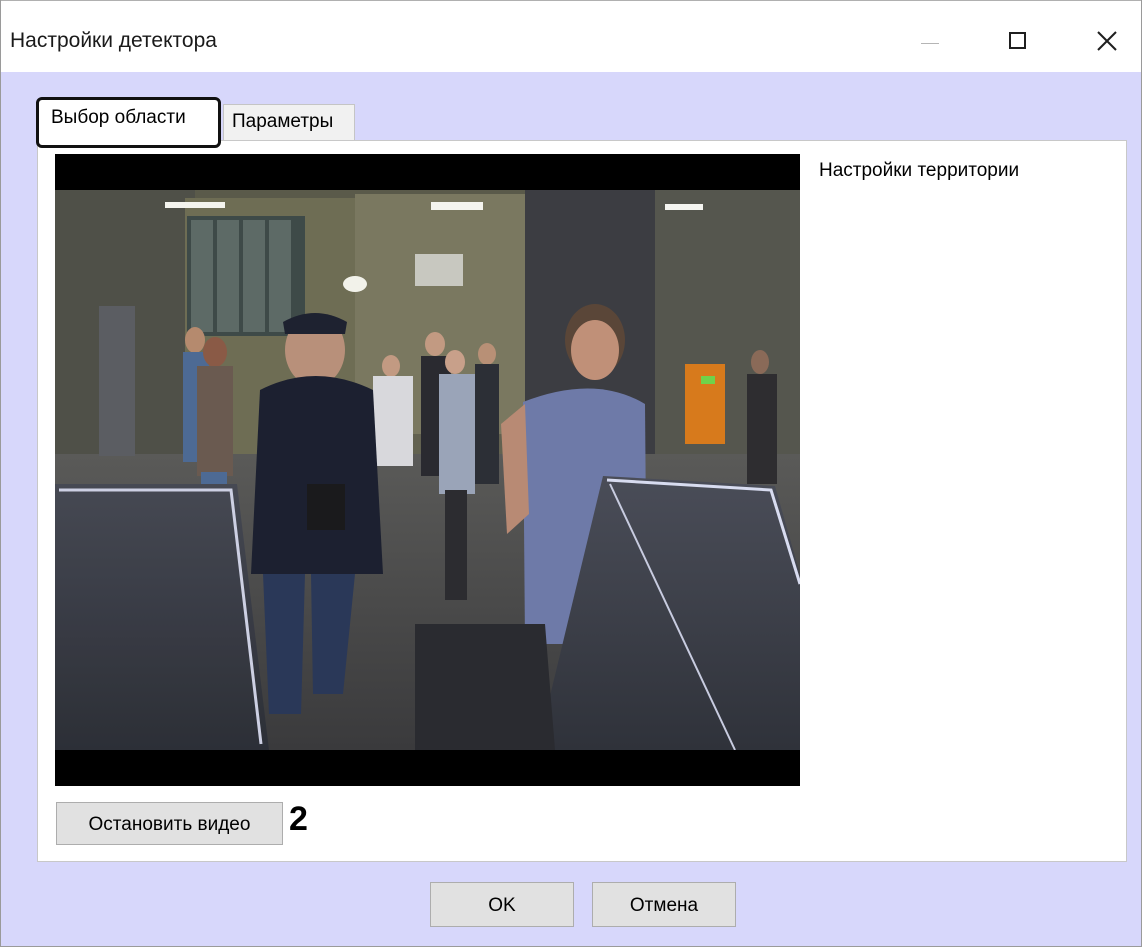  I want to click on close-icon, so click(1107, 41).